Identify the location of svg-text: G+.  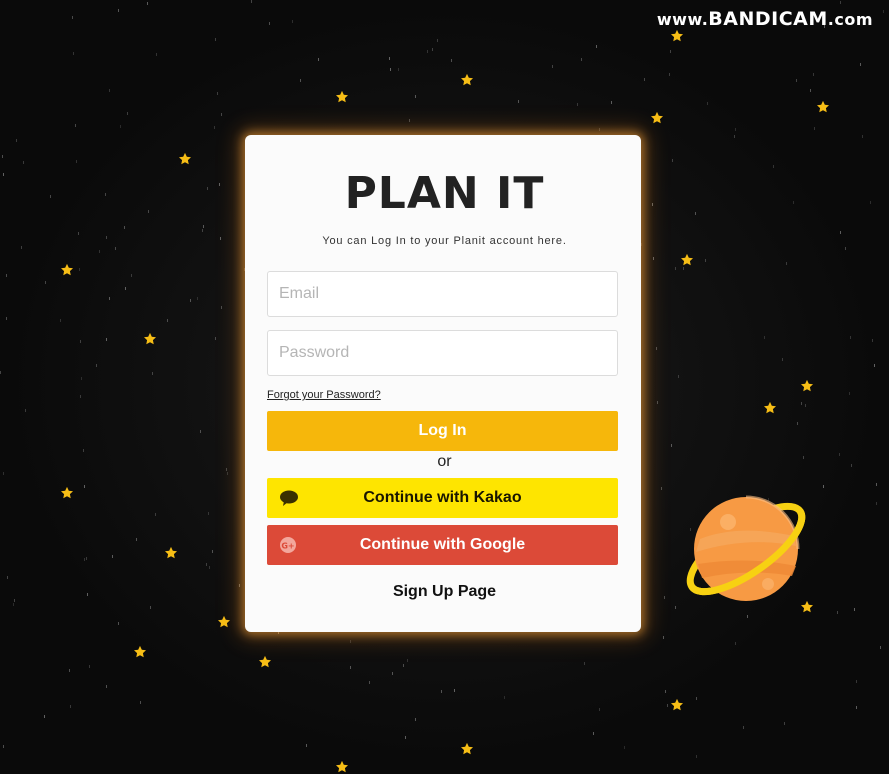
(287, 546).